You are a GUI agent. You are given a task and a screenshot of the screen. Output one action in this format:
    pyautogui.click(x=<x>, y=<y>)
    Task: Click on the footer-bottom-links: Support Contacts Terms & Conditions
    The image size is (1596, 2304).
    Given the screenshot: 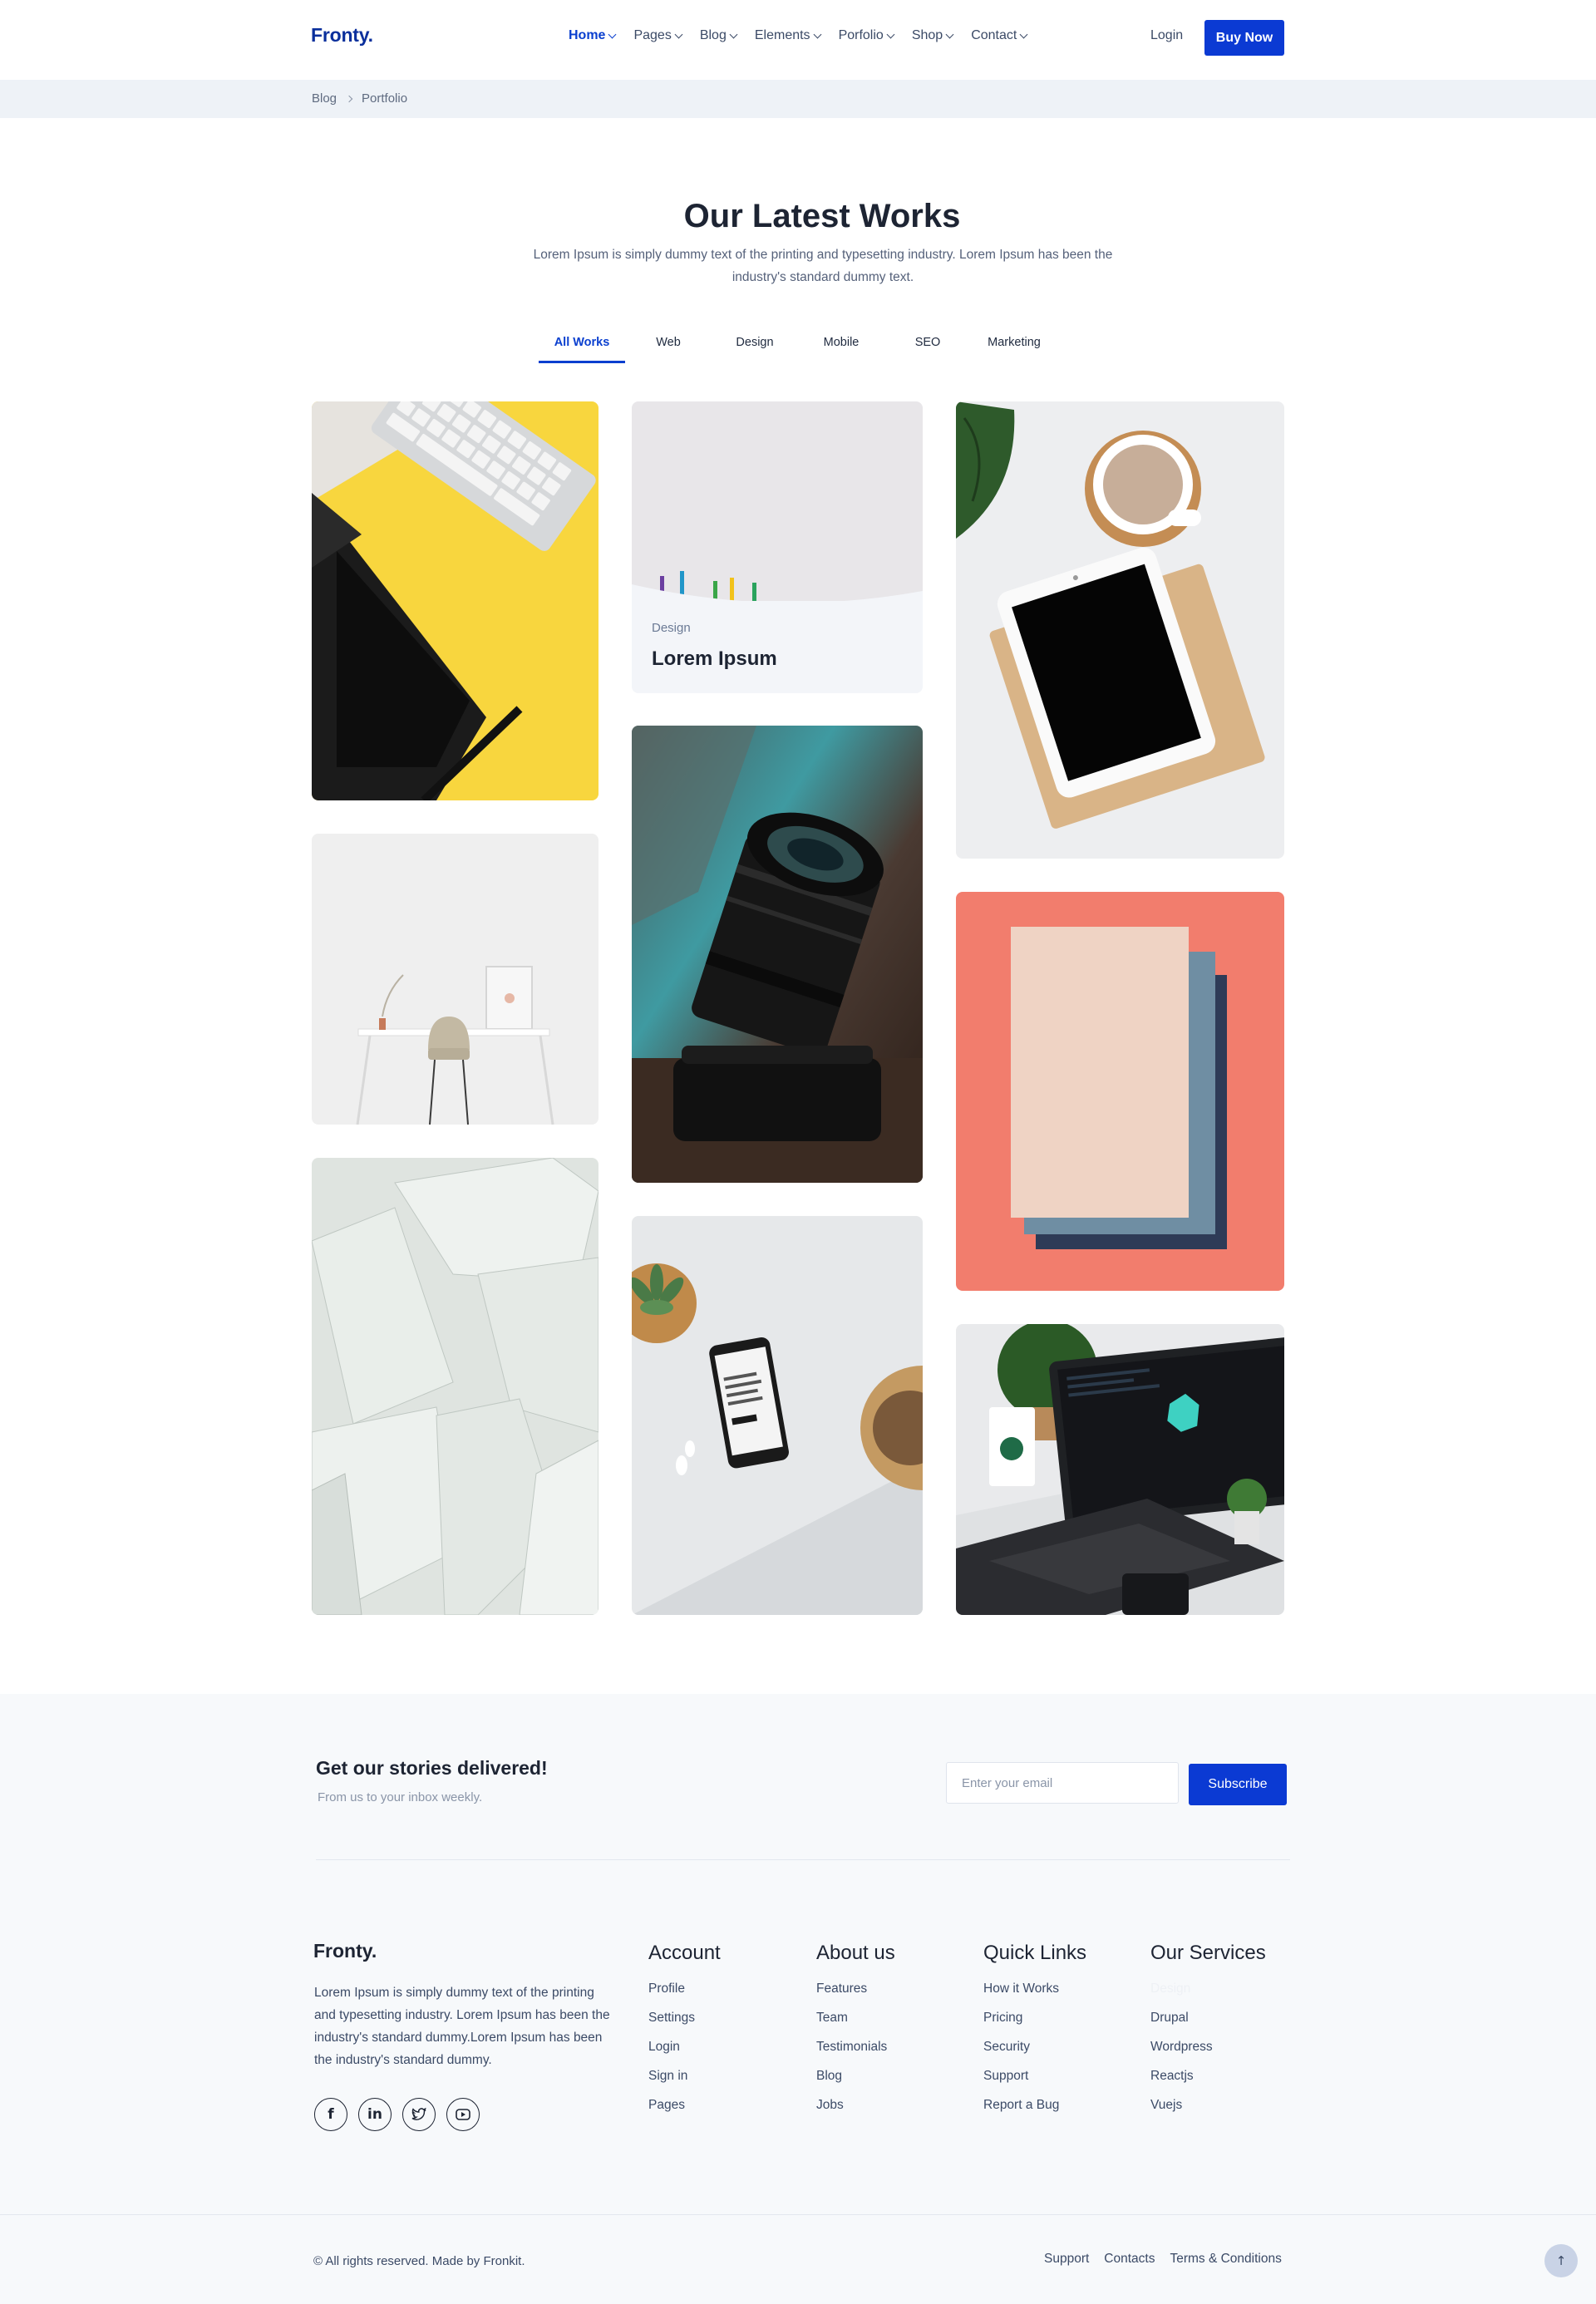 What is the action you would take?
    pyautogui.click(x=1163, y=2259)
    